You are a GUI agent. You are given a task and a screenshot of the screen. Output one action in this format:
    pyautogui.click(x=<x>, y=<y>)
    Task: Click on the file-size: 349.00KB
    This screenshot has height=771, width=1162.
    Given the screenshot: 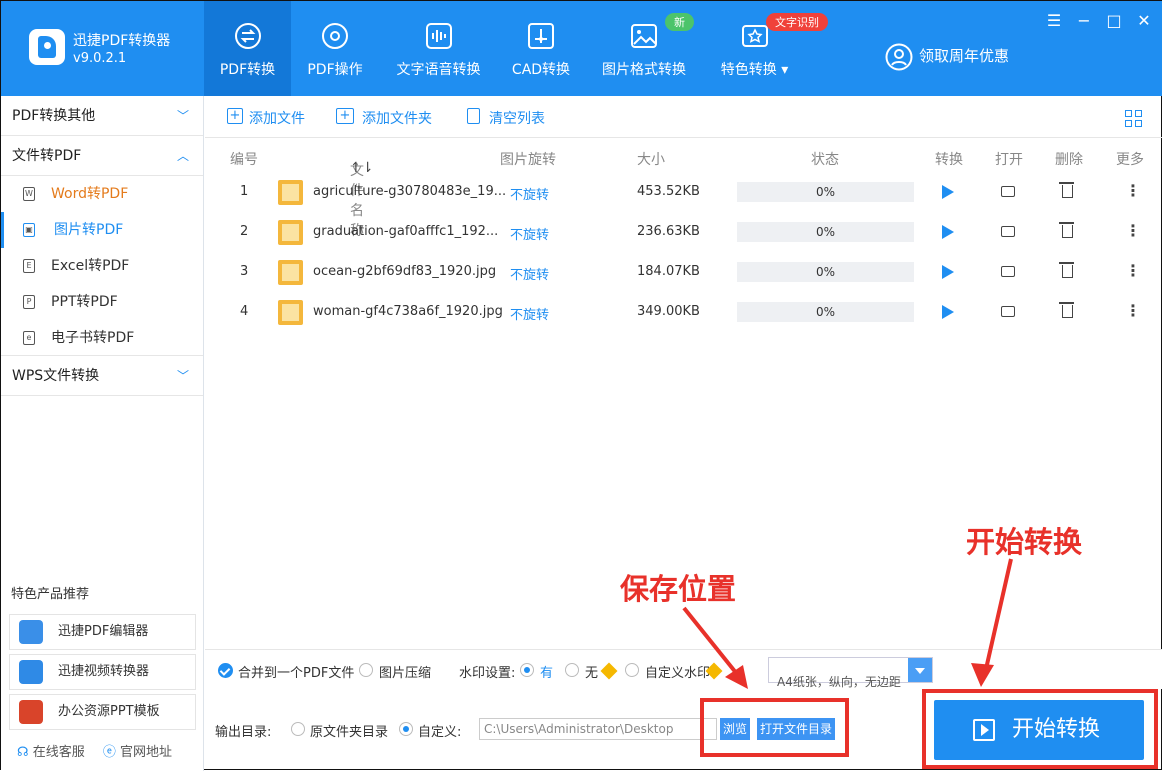 What is the action you would take?
    pyautogui.click(x=668, y=311)
    